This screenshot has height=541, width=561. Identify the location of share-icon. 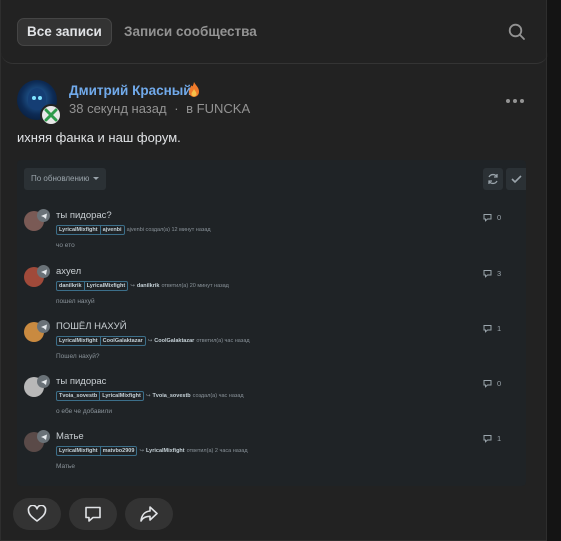
(149, 514).